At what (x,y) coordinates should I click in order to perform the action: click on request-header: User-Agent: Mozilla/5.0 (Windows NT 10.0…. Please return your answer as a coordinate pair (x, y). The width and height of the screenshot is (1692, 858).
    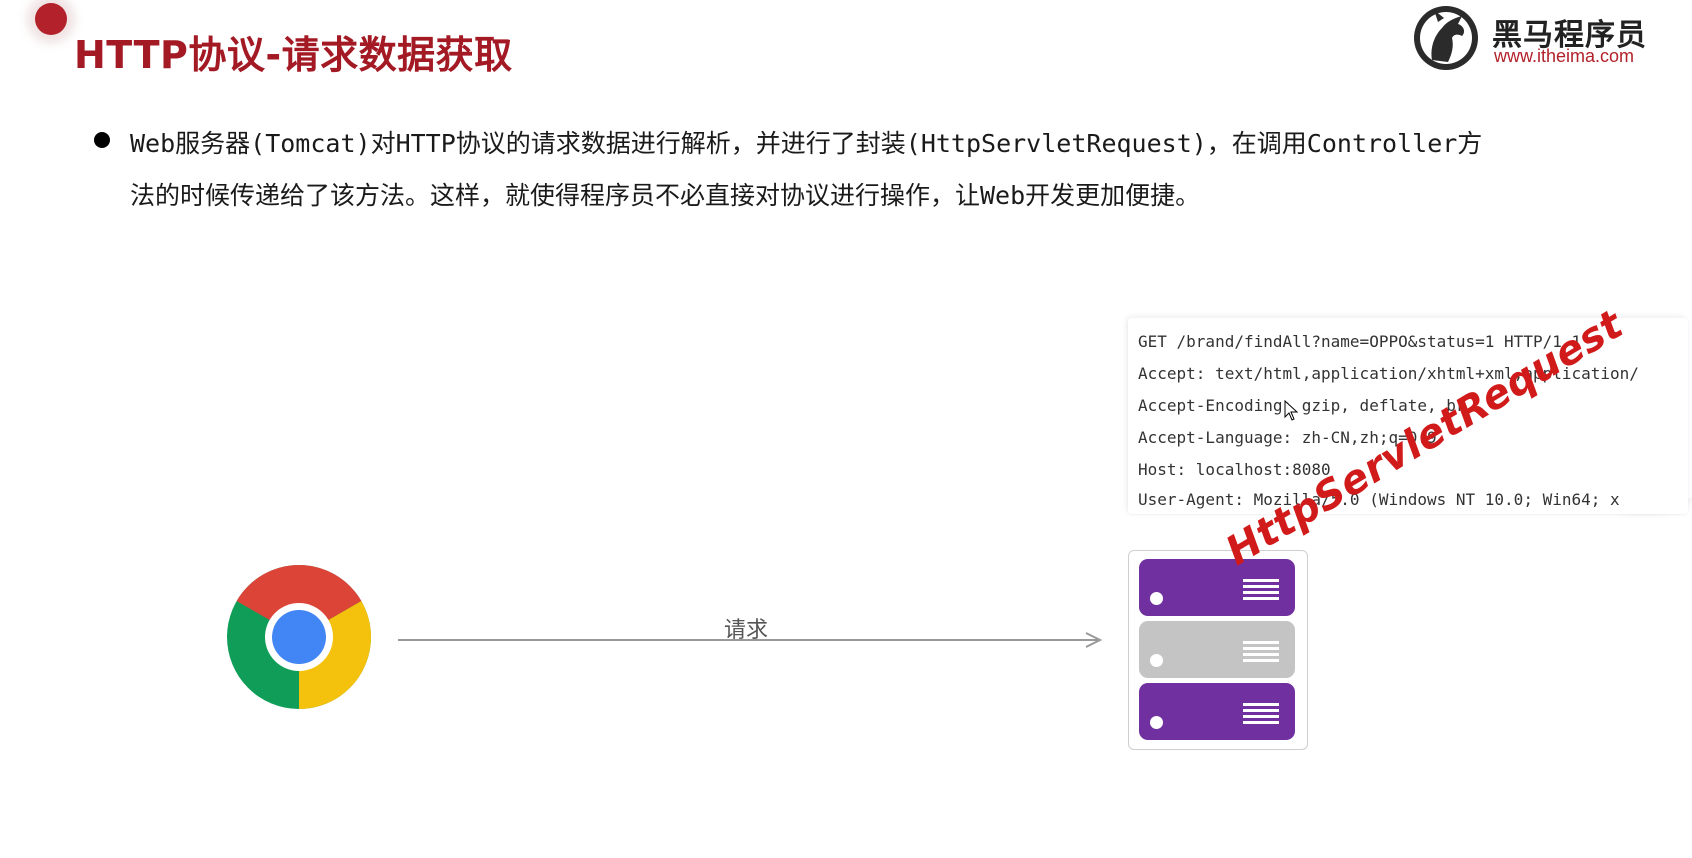
    Looking at the image, I should click on (1379, 499).